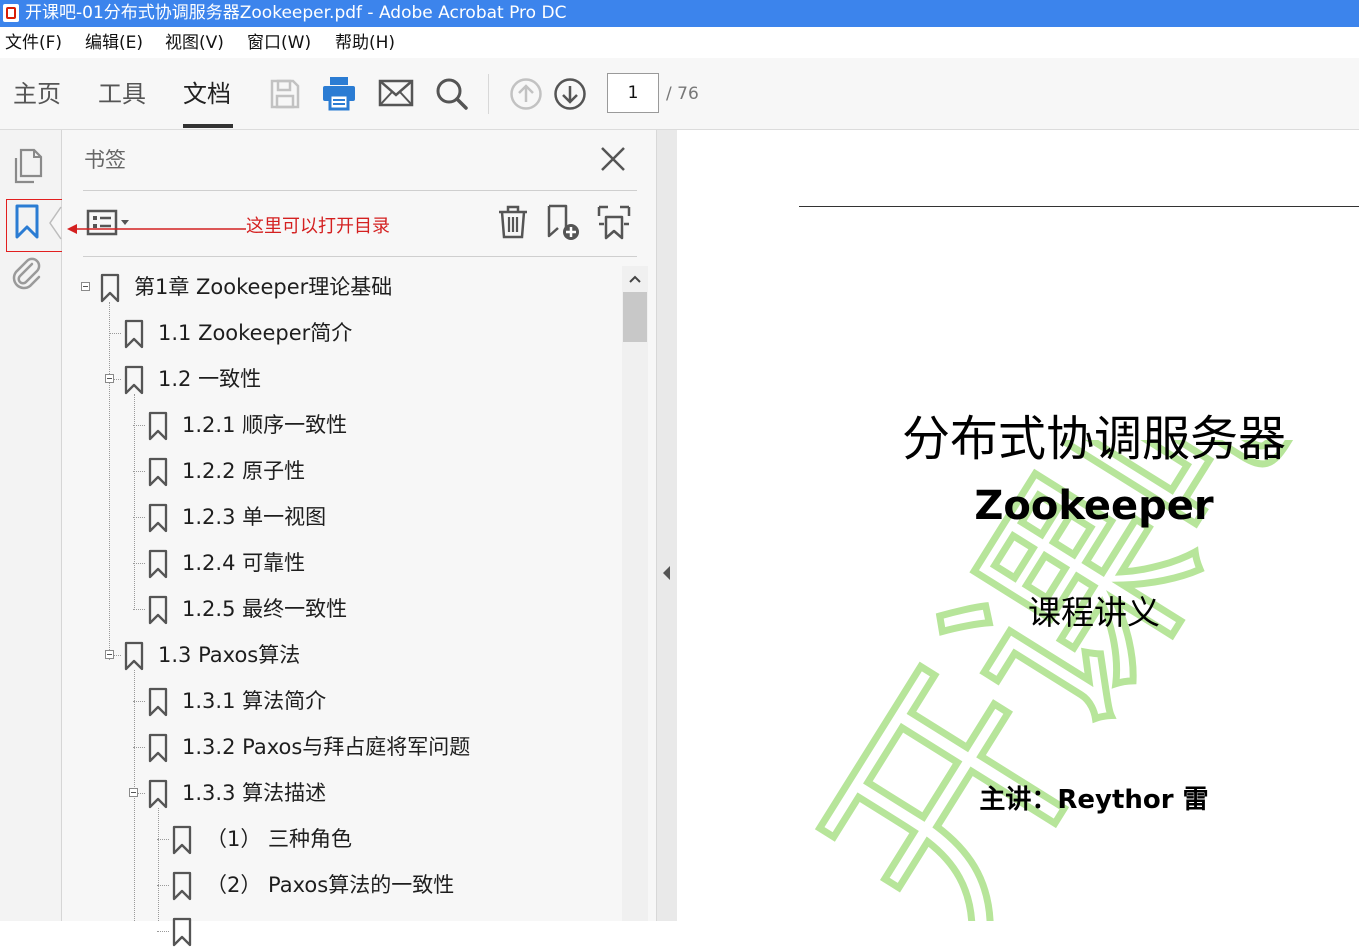 This screenshot has width=1359, height=947. Describe the element at coordinates (279, 43) in the screenshot. I see `menu-window: 窗口(W)` at that location.